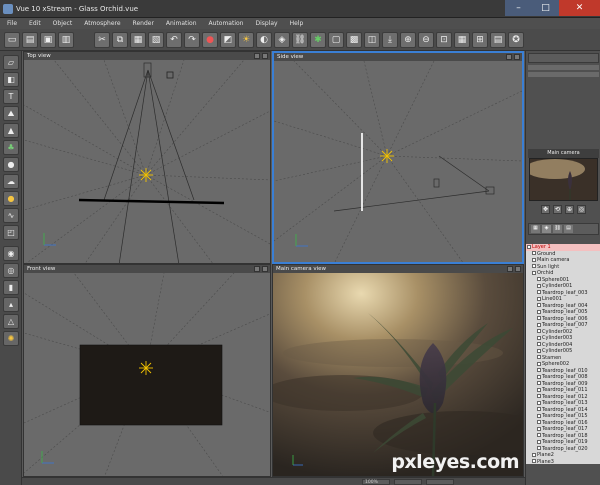  I want to click on menu-object: Object, so click(66, 23).